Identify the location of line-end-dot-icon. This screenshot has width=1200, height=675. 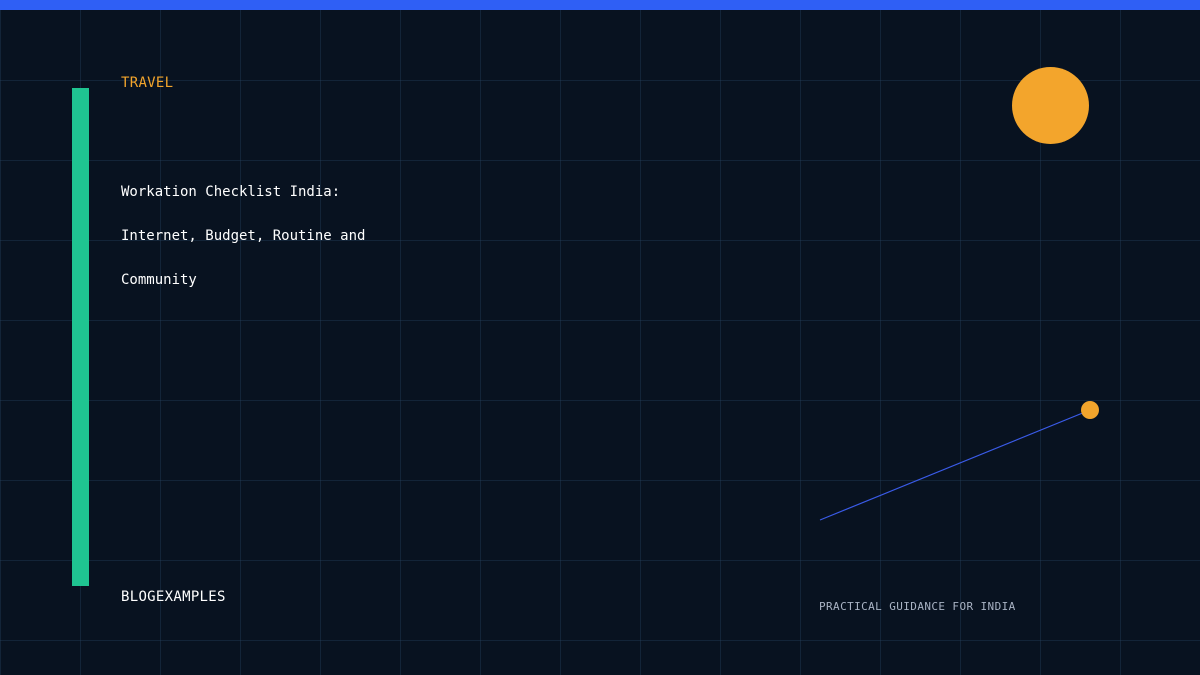
(1090, 410).